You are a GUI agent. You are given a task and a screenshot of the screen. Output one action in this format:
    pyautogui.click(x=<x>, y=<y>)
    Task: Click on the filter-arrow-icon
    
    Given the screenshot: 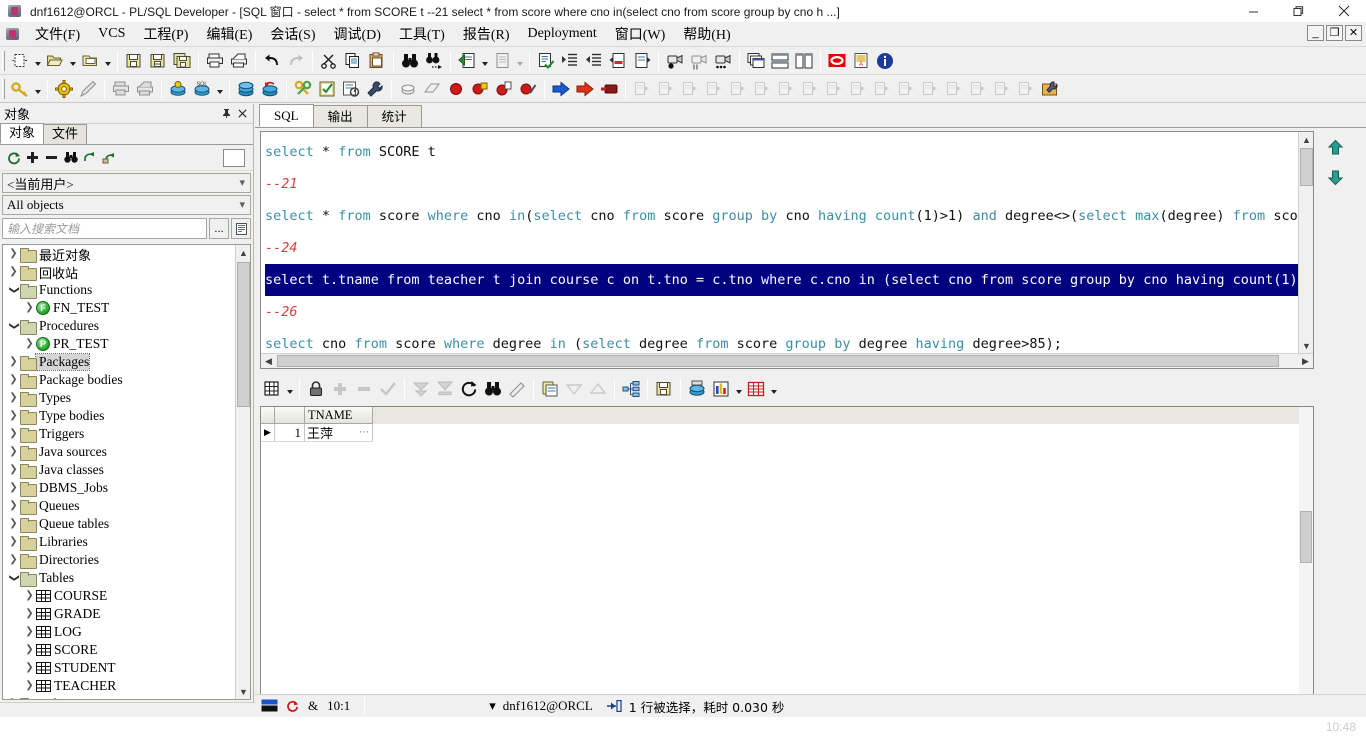 What is the action you would take?
    pyautogui.click(x=108, y=158)
    